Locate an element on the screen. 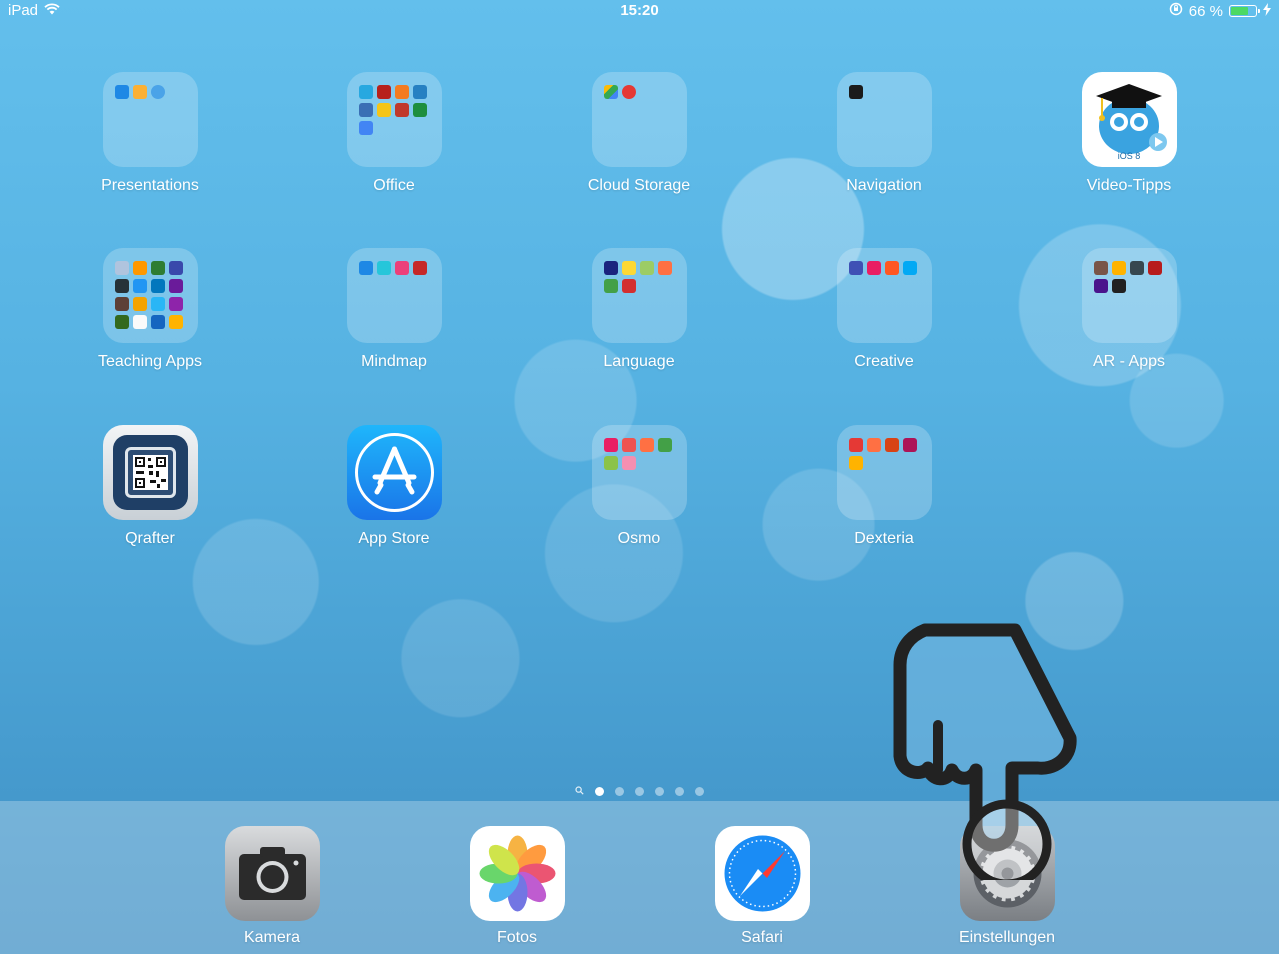 This screenshot has height=954, width=1279. app-label: Creative is located at coordinates (884, 361).